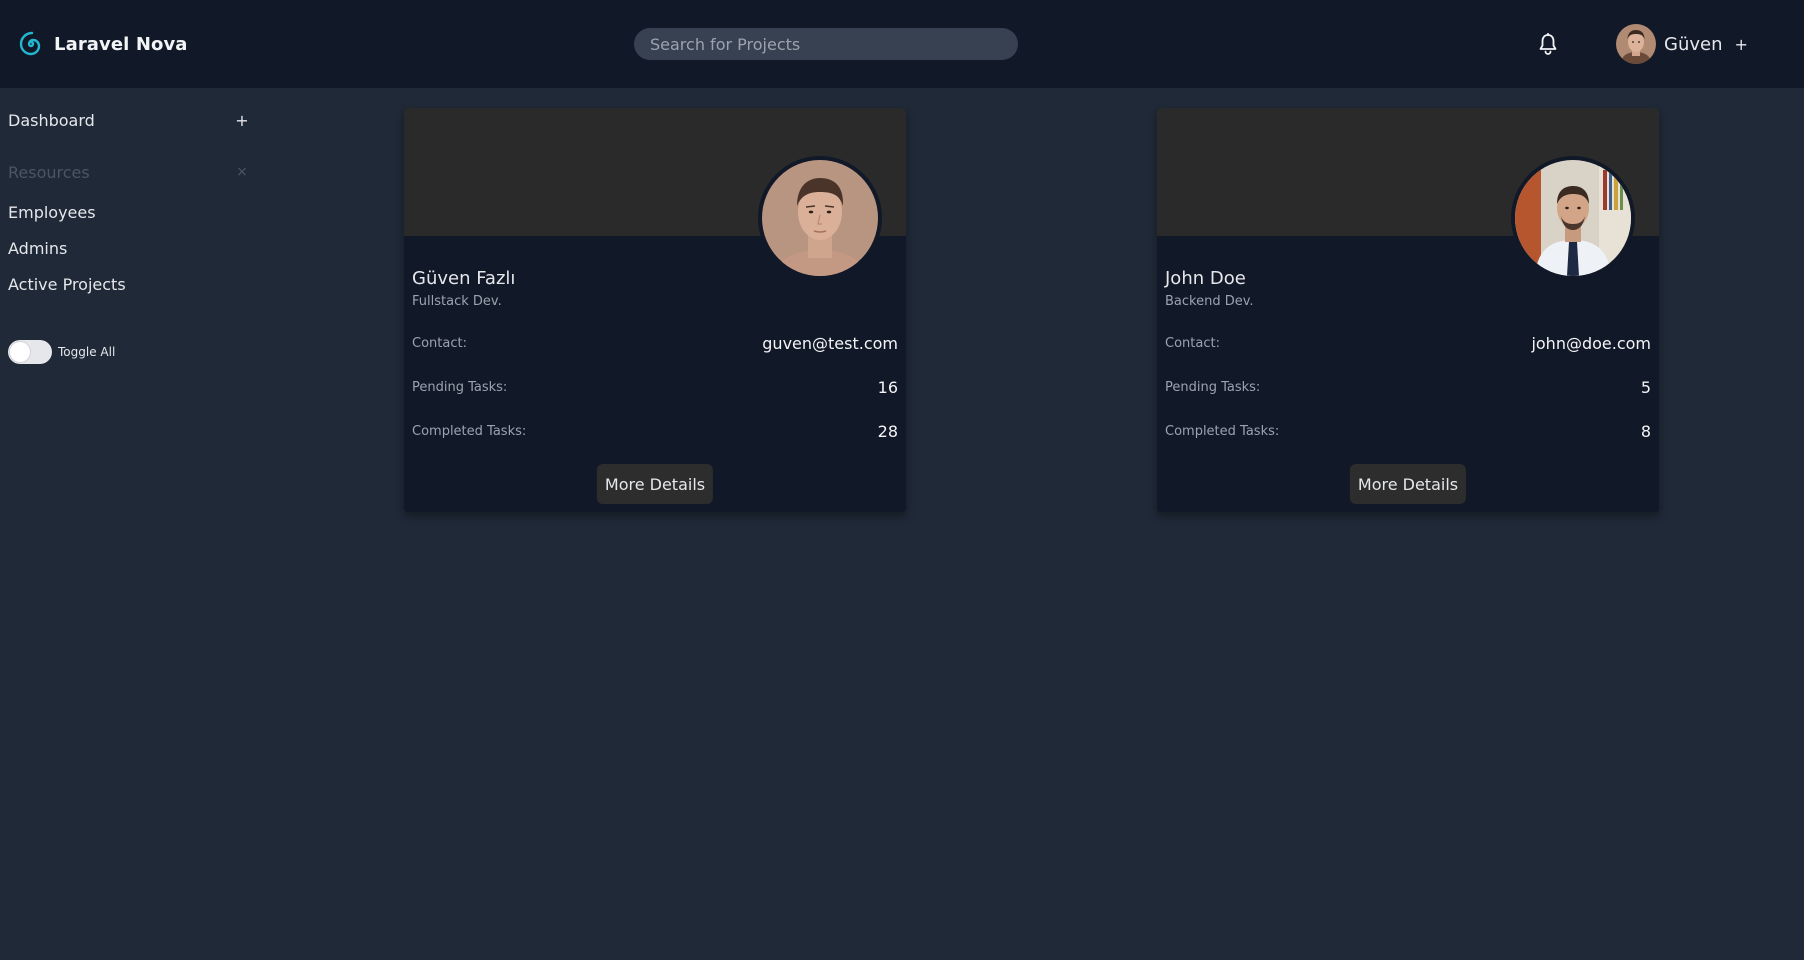 Image resolution: width=1804 pixels, height=960 pixels. What do you see at coordinates (67, 284) in the screenshot?
I see `sidebar-item-active-projects: Active Projects` at bounding box center [67, 284].